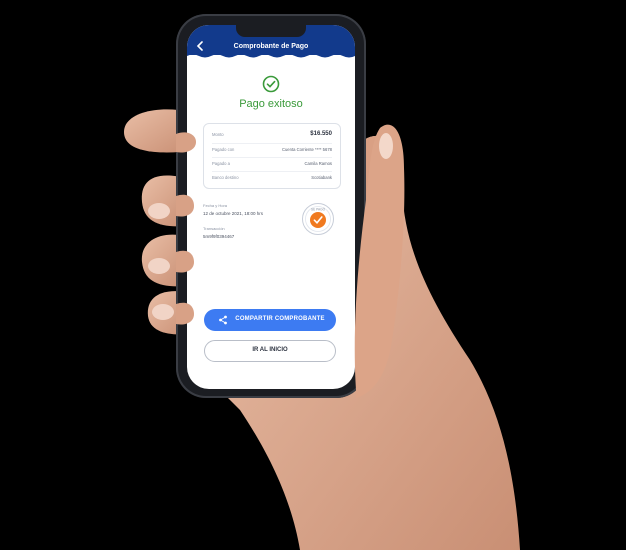 Image resolution: width=626 pixels, height=550 pixels. What do you see at coordinates (218, 134) in the screenshot?
I see `summary-label: Monto` at bounding box center [218, 134].